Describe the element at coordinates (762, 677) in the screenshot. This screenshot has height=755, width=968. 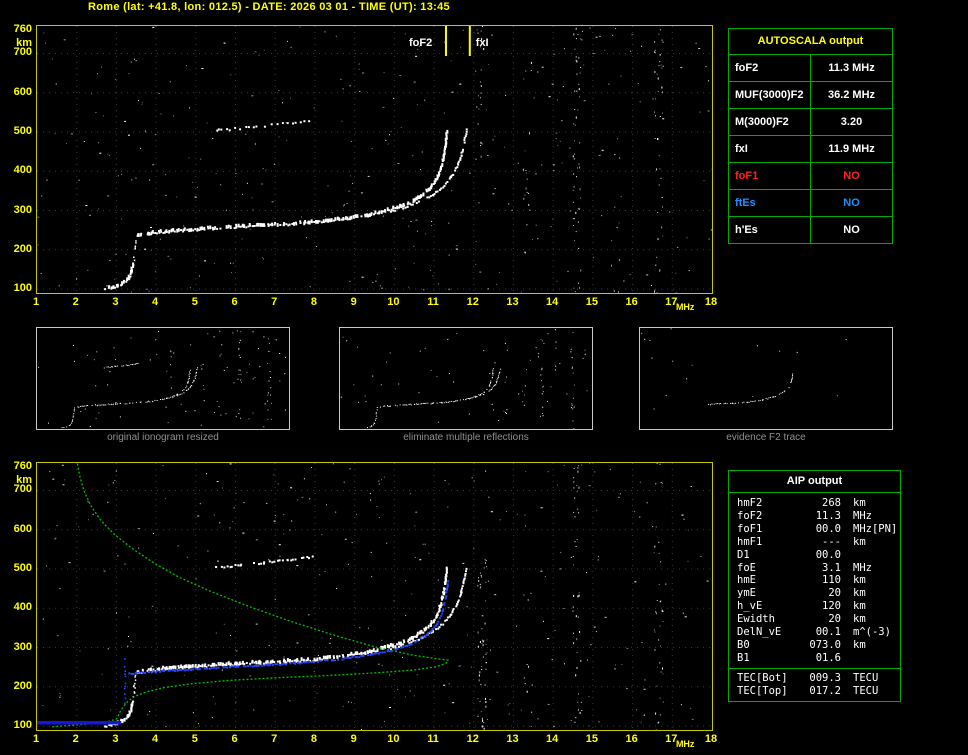
I see `aip-row-label: TEC[Bot]` at that location.